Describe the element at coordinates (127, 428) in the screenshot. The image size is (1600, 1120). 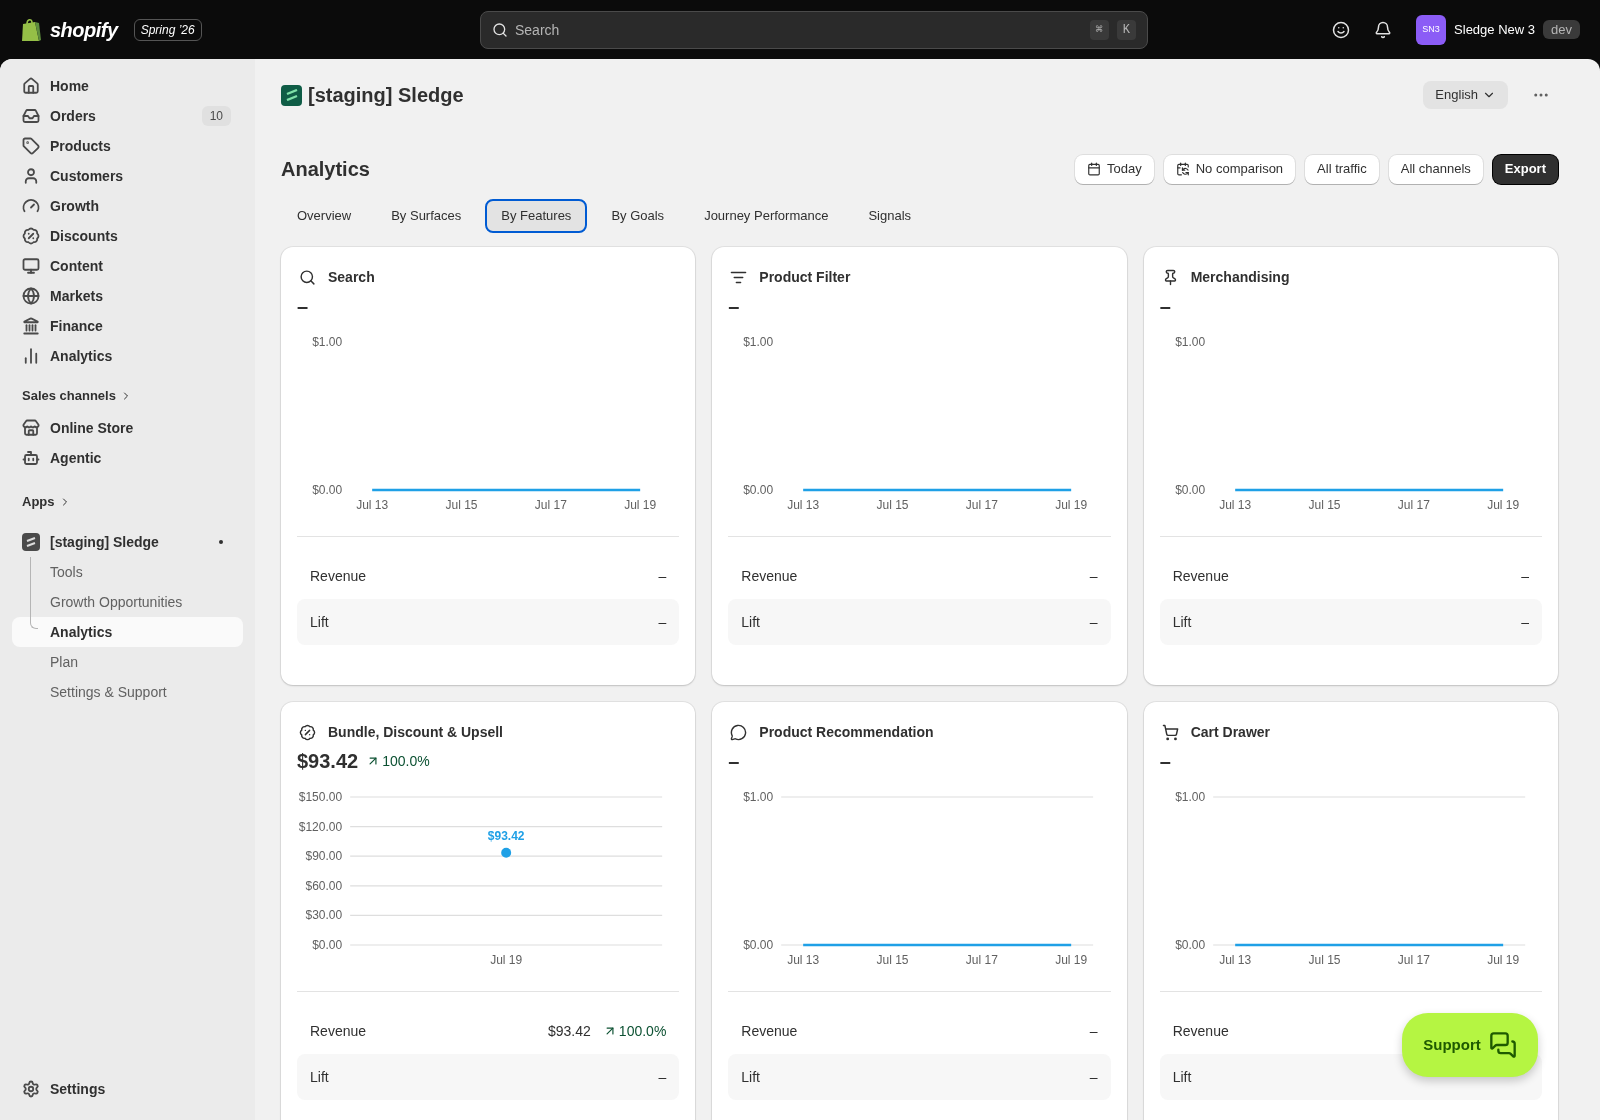
I see `sidebar-item: Online Store` at that location.